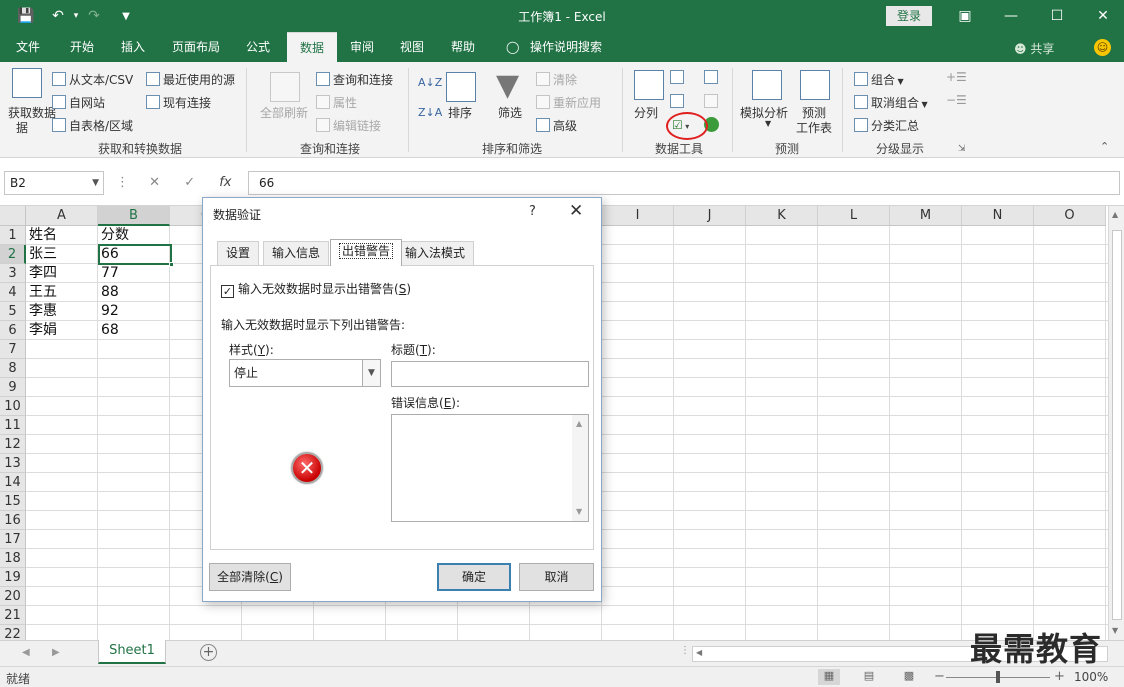  I want to click on row-header-13: 13, so click(13, 463).